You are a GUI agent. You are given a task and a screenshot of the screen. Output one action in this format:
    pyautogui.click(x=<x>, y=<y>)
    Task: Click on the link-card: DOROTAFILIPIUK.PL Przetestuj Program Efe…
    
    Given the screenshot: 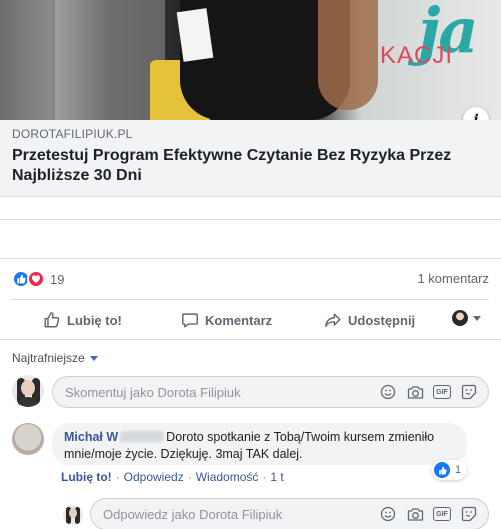 What is the action you would take?
    pyautogui.click(x=250, y=158)
    